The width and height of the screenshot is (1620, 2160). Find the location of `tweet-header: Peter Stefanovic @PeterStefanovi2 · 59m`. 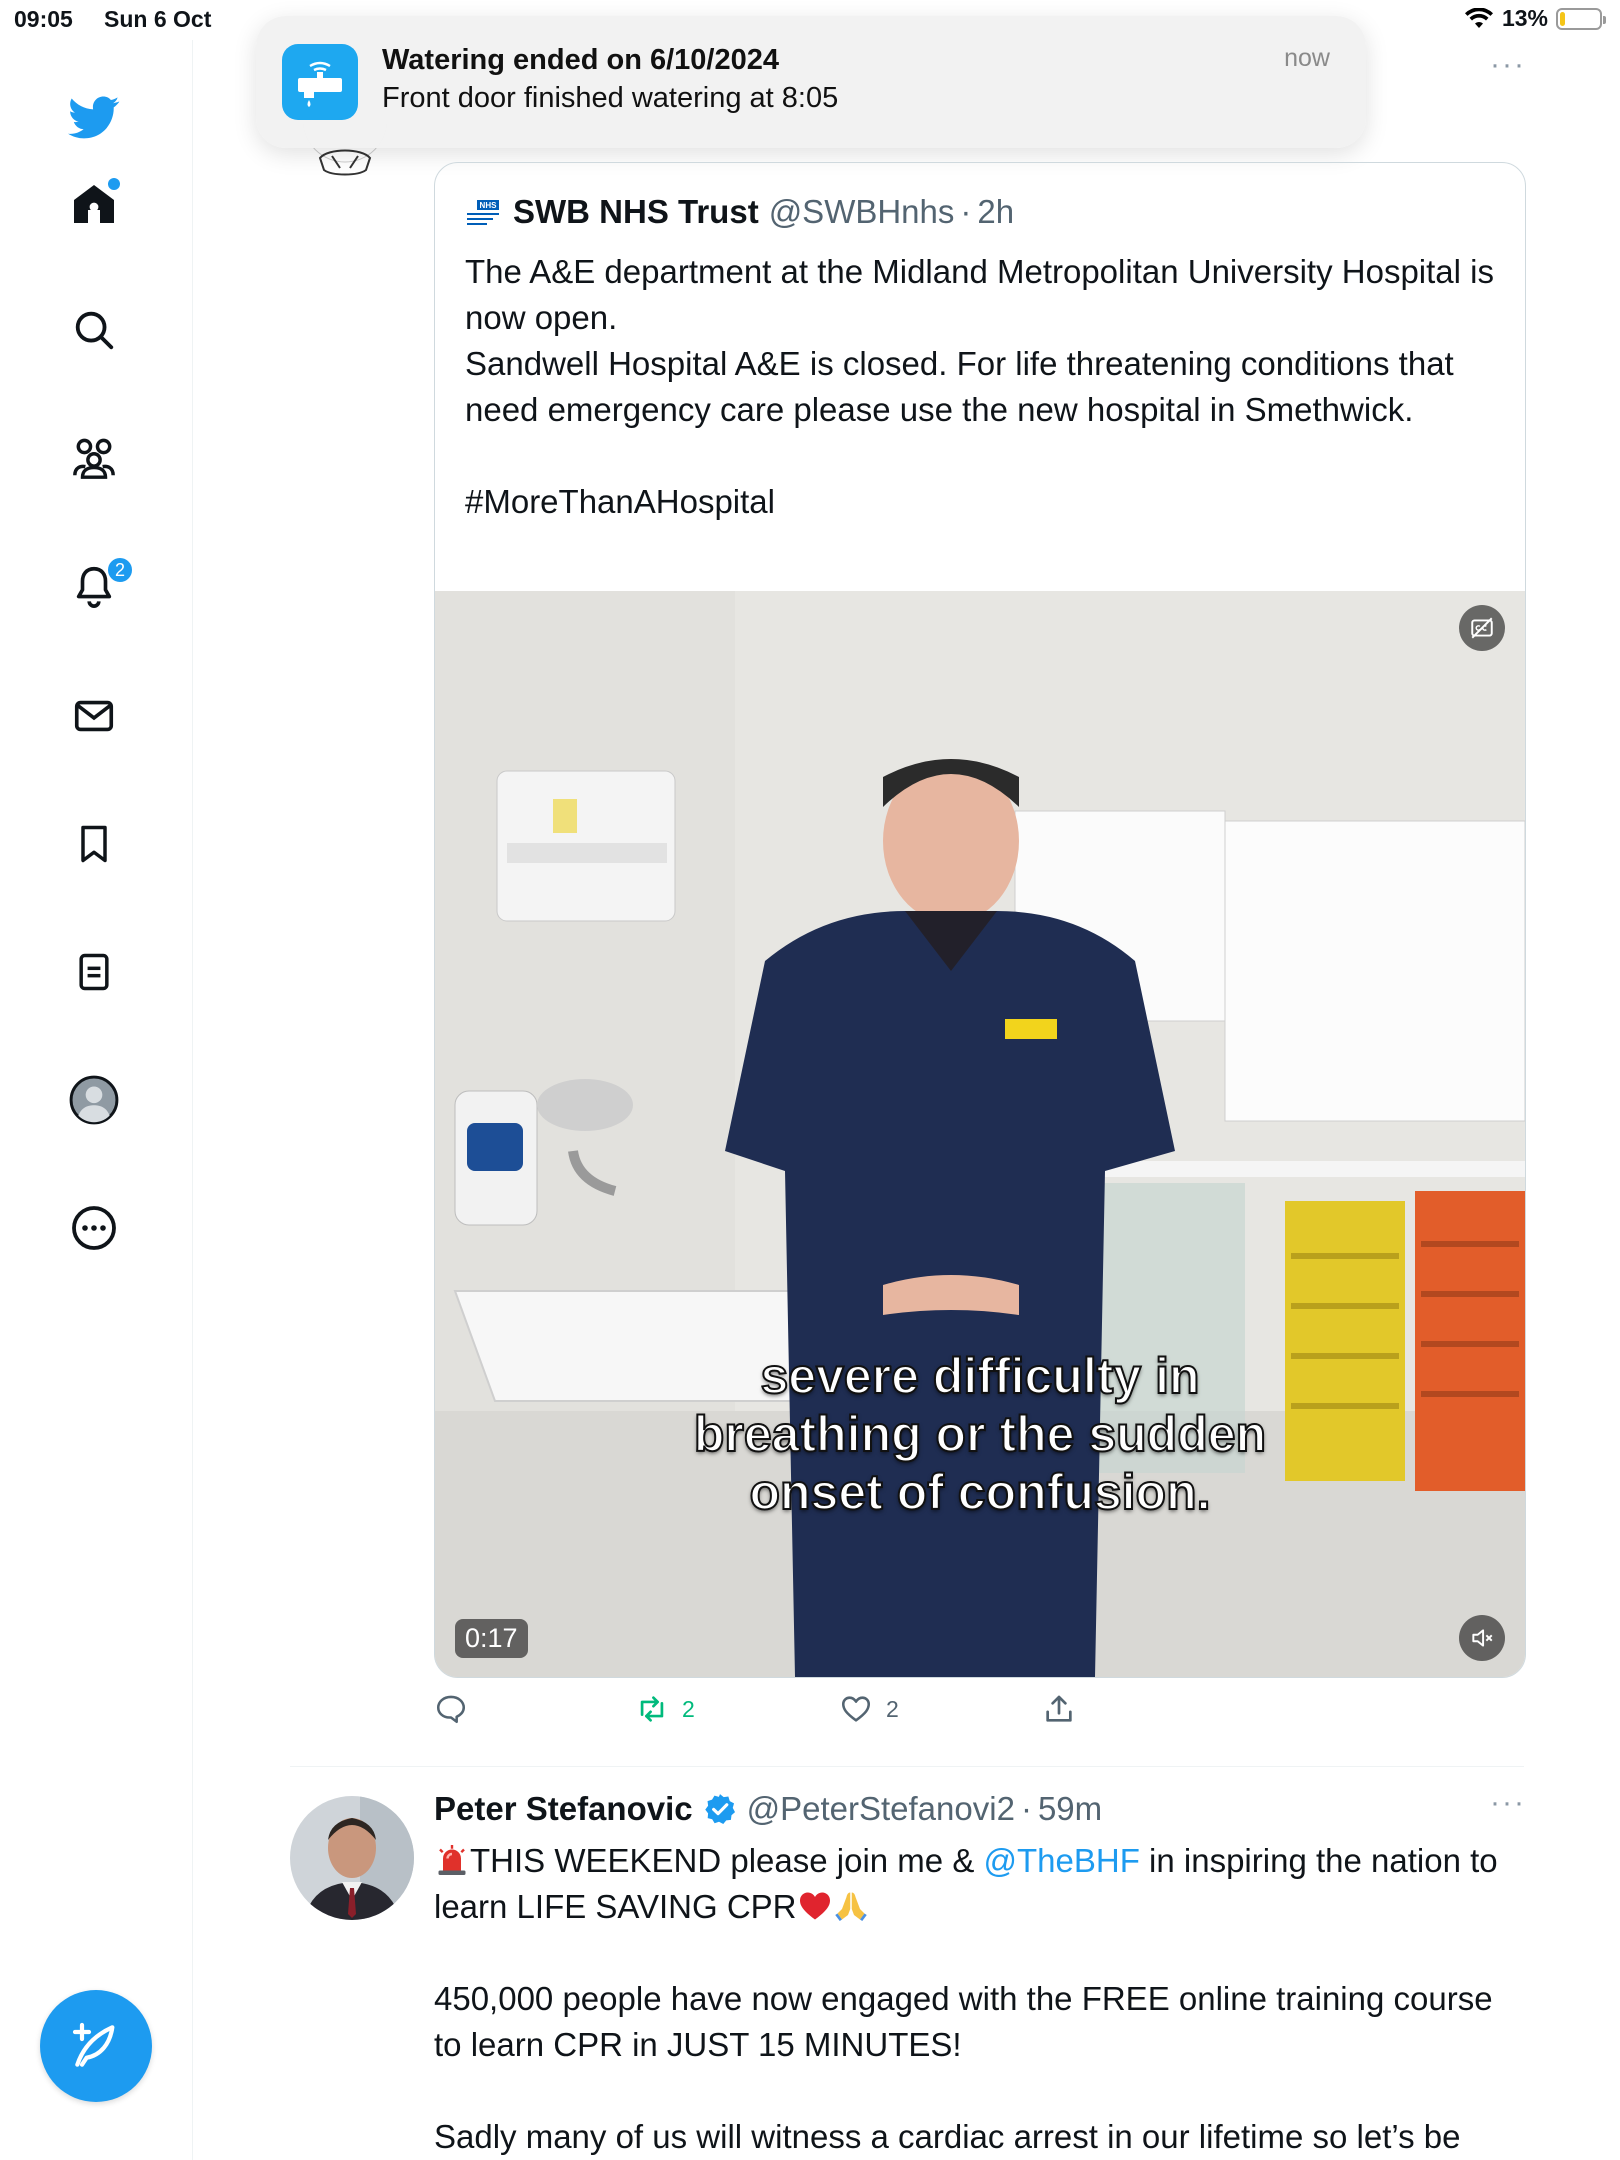

tweet-header: Peter Stefanovic @PeterStefanovi2 · 59m is located at coordinates (768, 1809).